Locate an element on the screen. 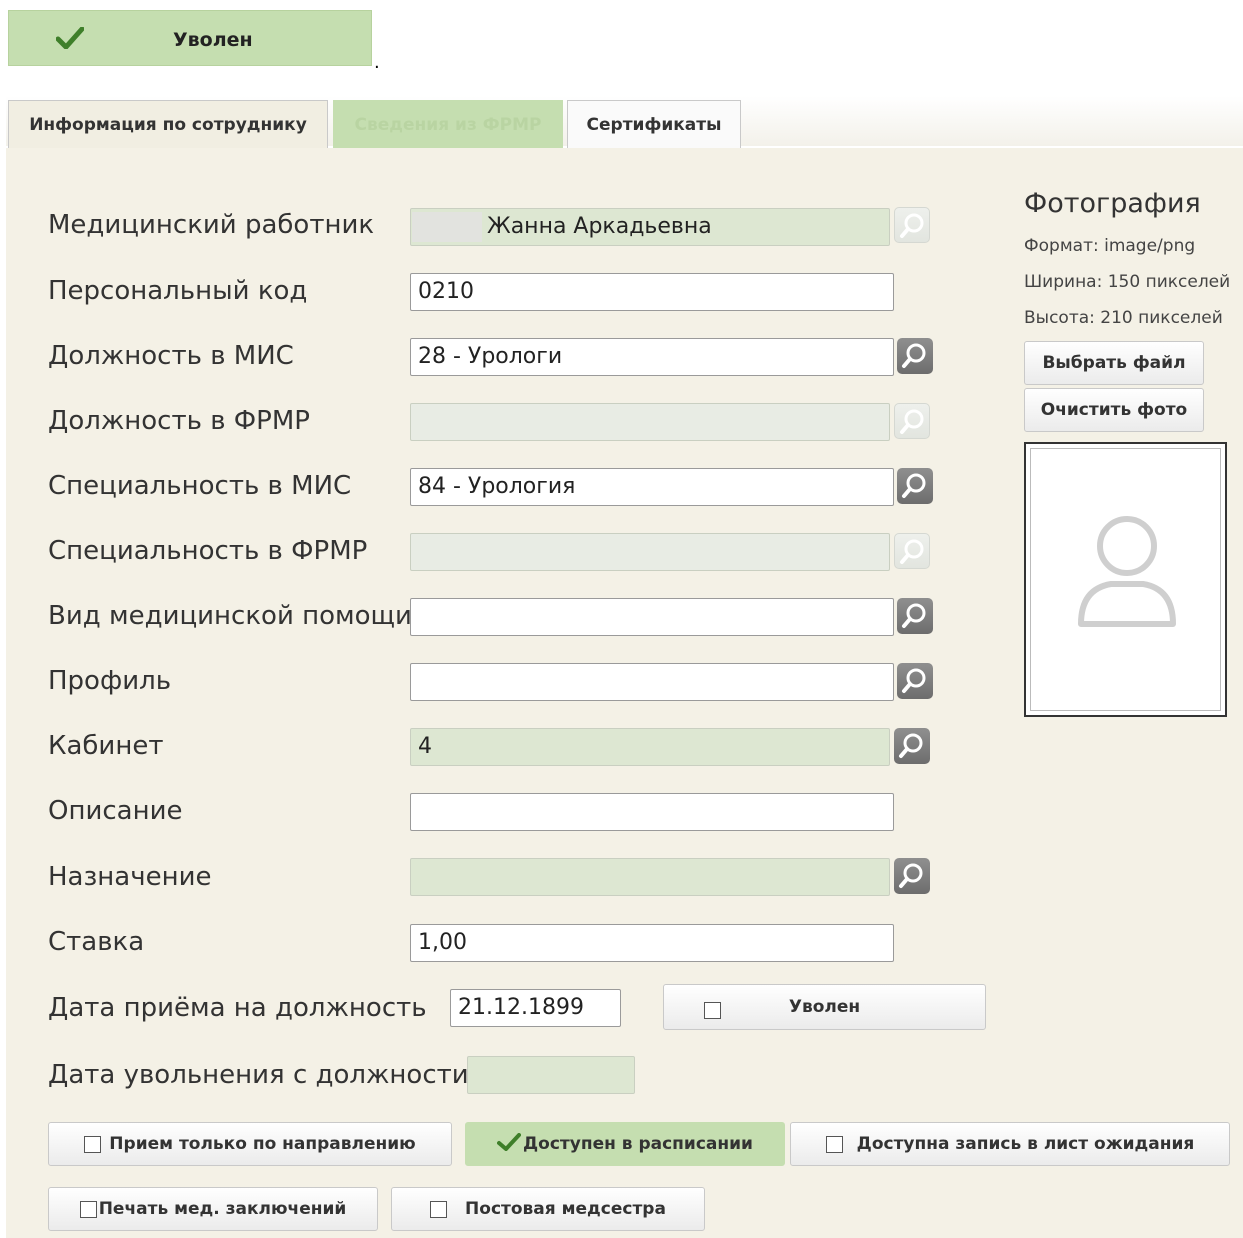 The width and height of the screenshot is (1243, 1238). status-label: Уволен is located at coordinates (213, 40).